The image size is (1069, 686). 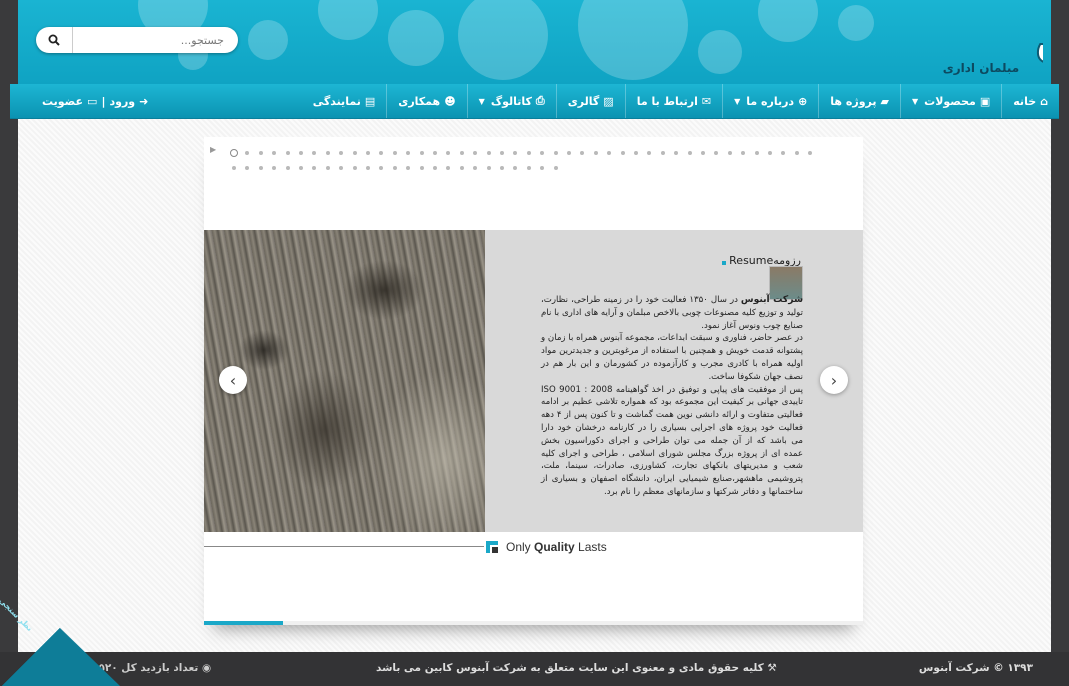 I want to click on nav-account: ➜ ورود | ▭ عضویت, so click(x=95, y=101).